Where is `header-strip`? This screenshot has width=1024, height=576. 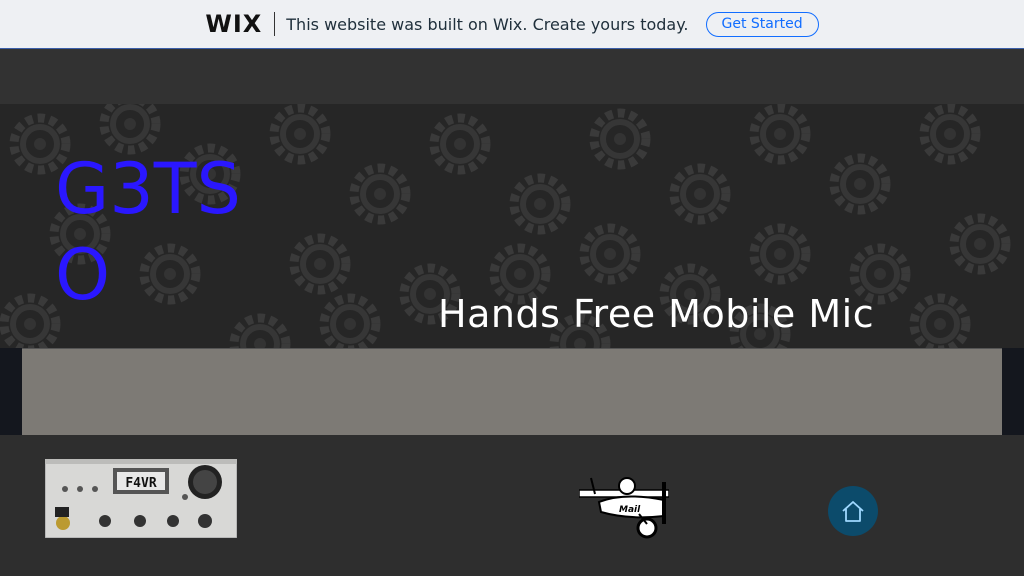 header-strip is located at coordinates (512, 76).